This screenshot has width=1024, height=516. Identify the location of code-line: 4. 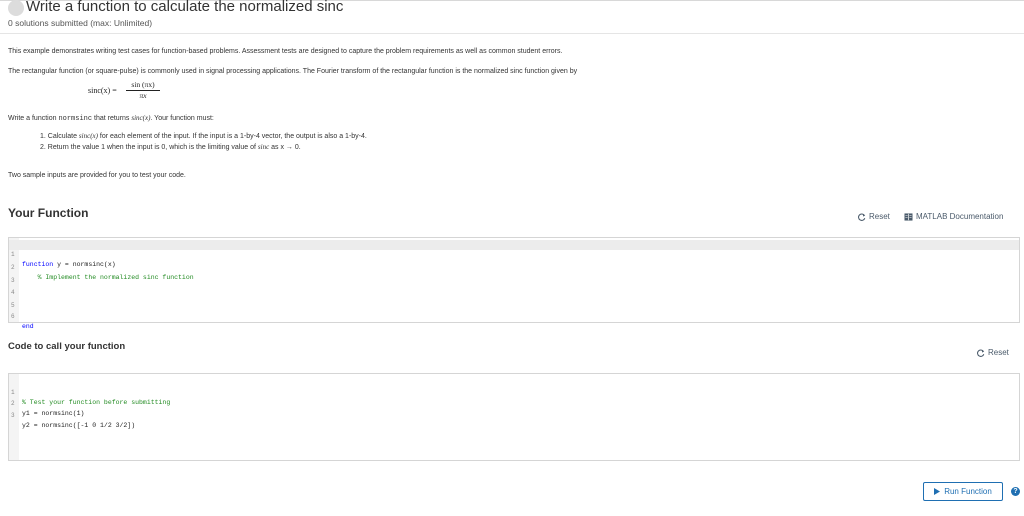
(13, 292).